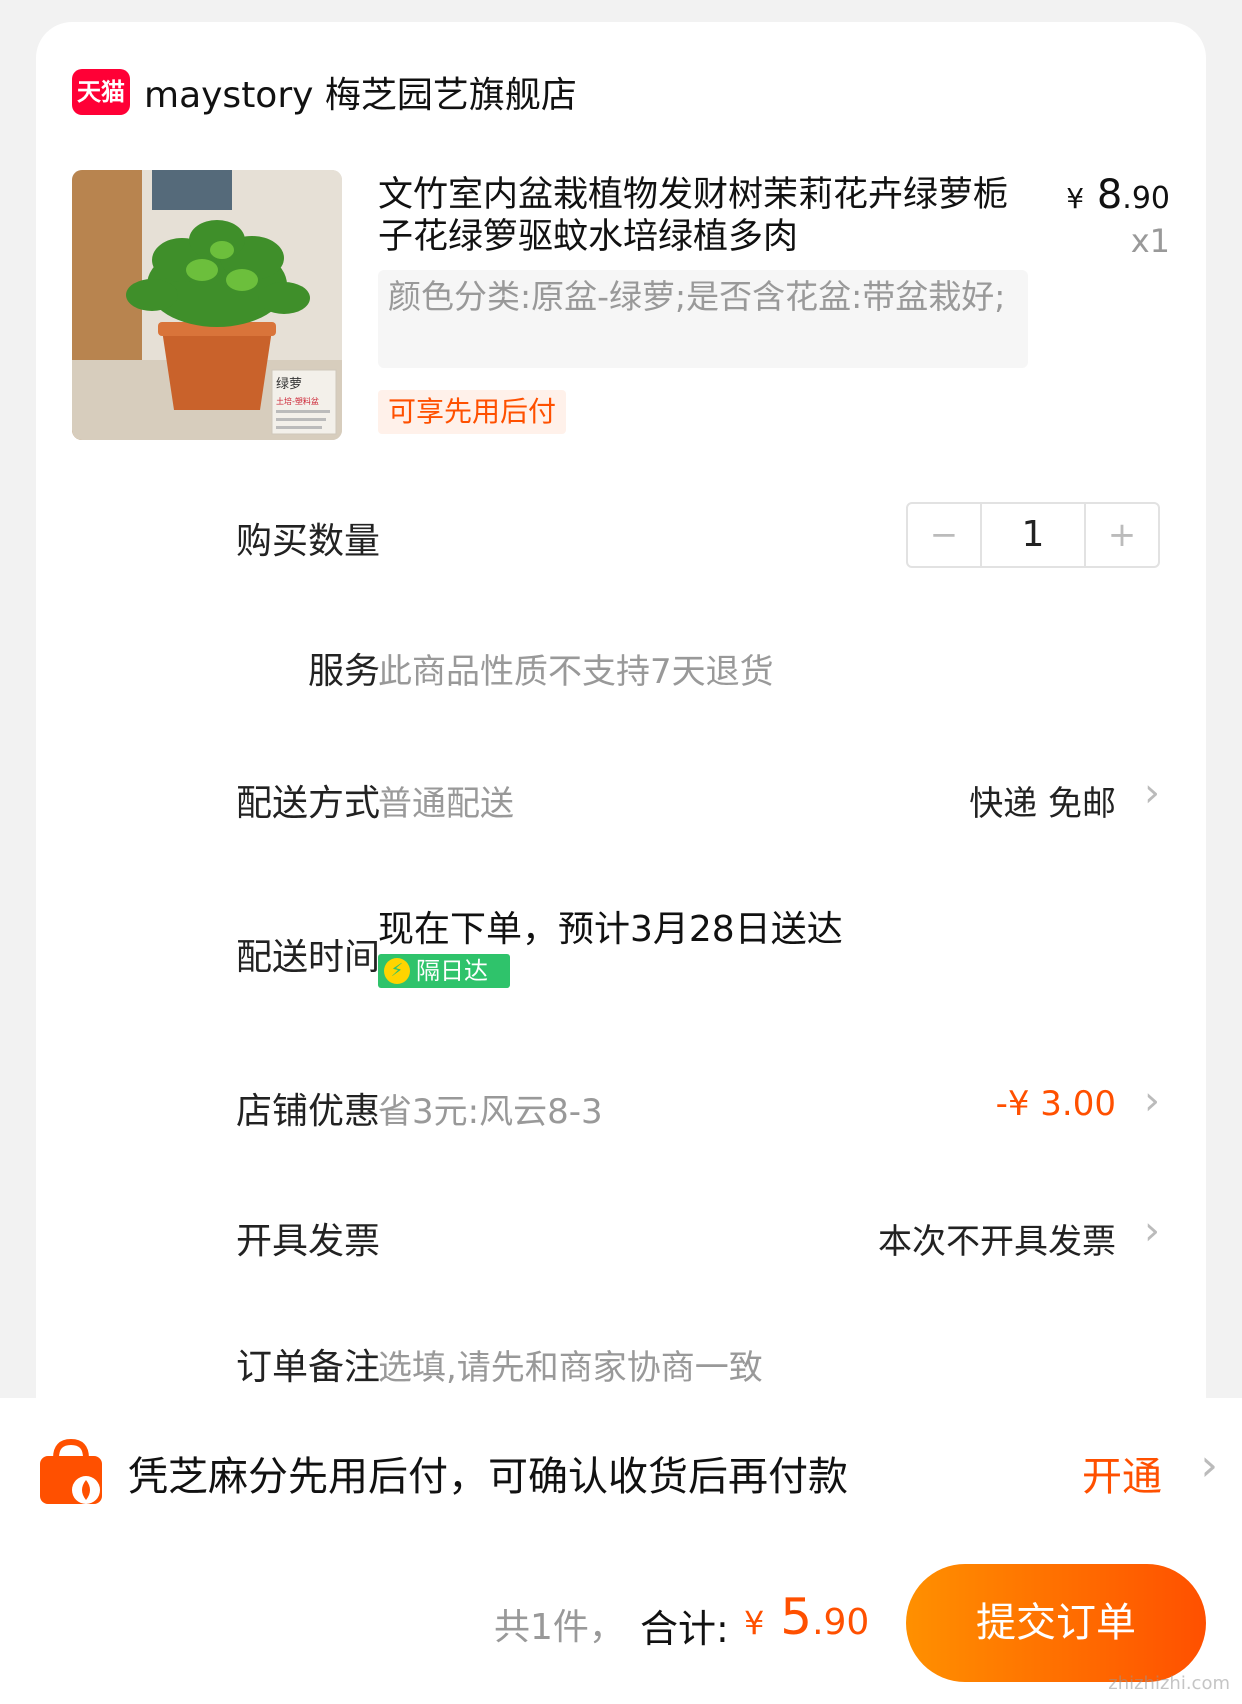 The height and width of the screenshot is (1704, 1242). I want to click on submit-order-button: 提交订单, so click(1056, 1623).